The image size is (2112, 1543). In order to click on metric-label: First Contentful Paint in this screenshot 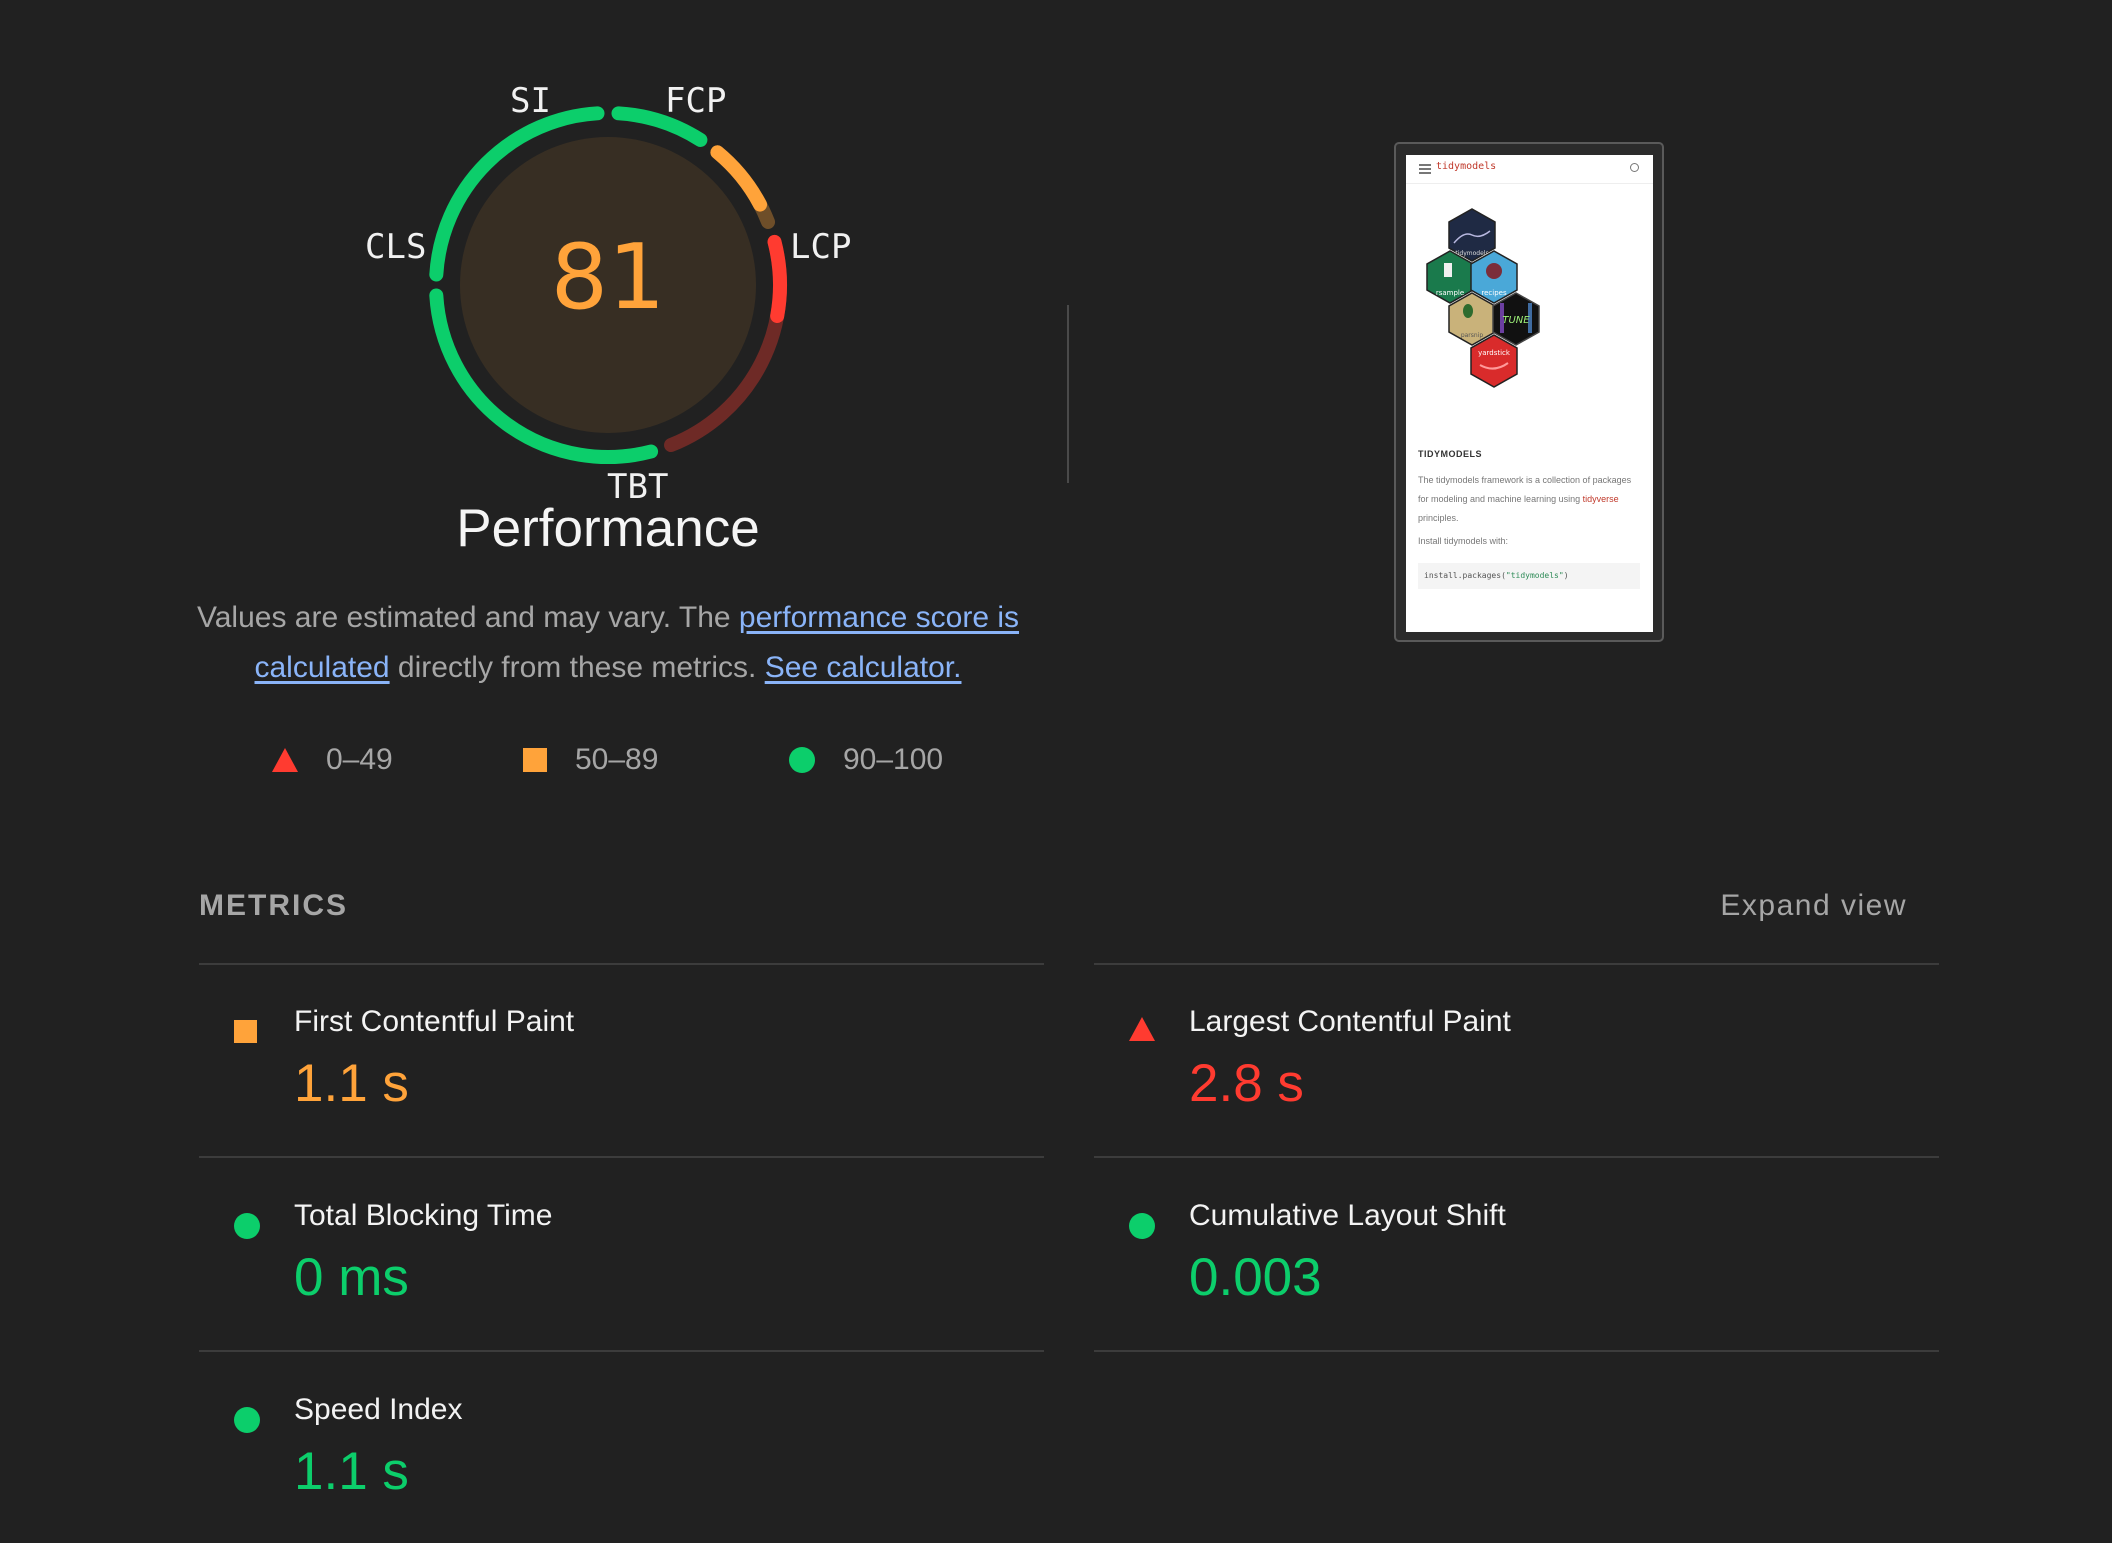, I will do `click(434, 1021)`.